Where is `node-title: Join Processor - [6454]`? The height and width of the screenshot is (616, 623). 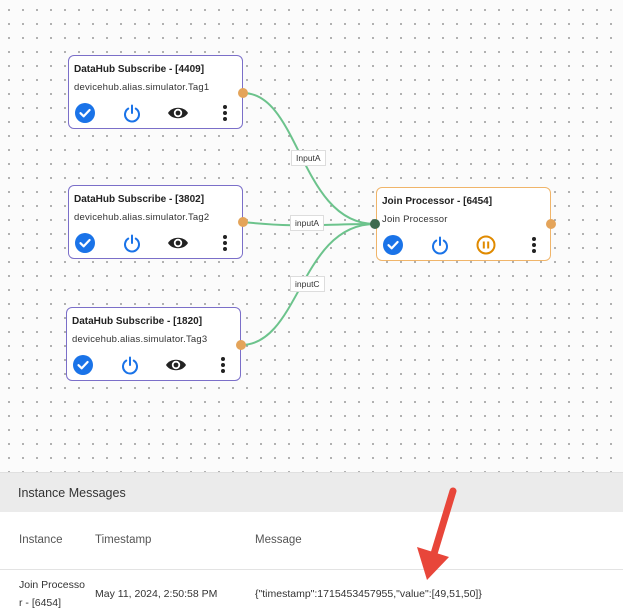 node-title: Join Processor - [6454] is located at coordinates (437, 201).